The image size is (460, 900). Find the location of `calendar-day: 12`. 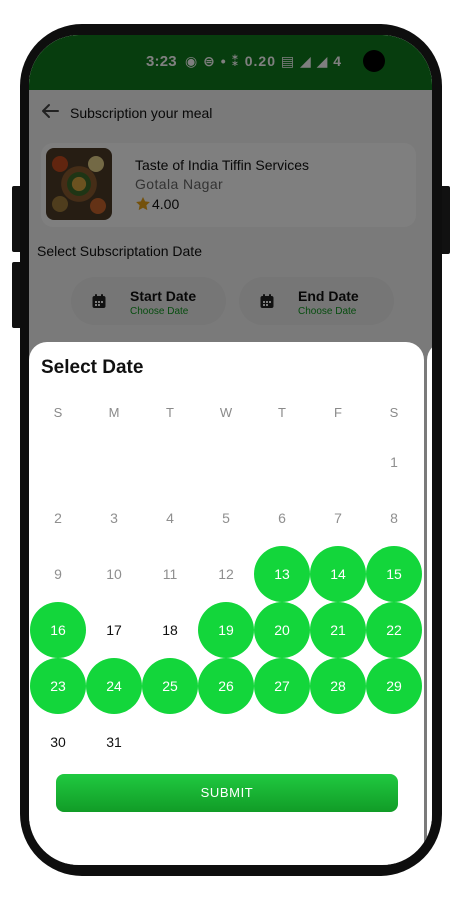

calendar-day: 12 is located at coordinates (226, 574).